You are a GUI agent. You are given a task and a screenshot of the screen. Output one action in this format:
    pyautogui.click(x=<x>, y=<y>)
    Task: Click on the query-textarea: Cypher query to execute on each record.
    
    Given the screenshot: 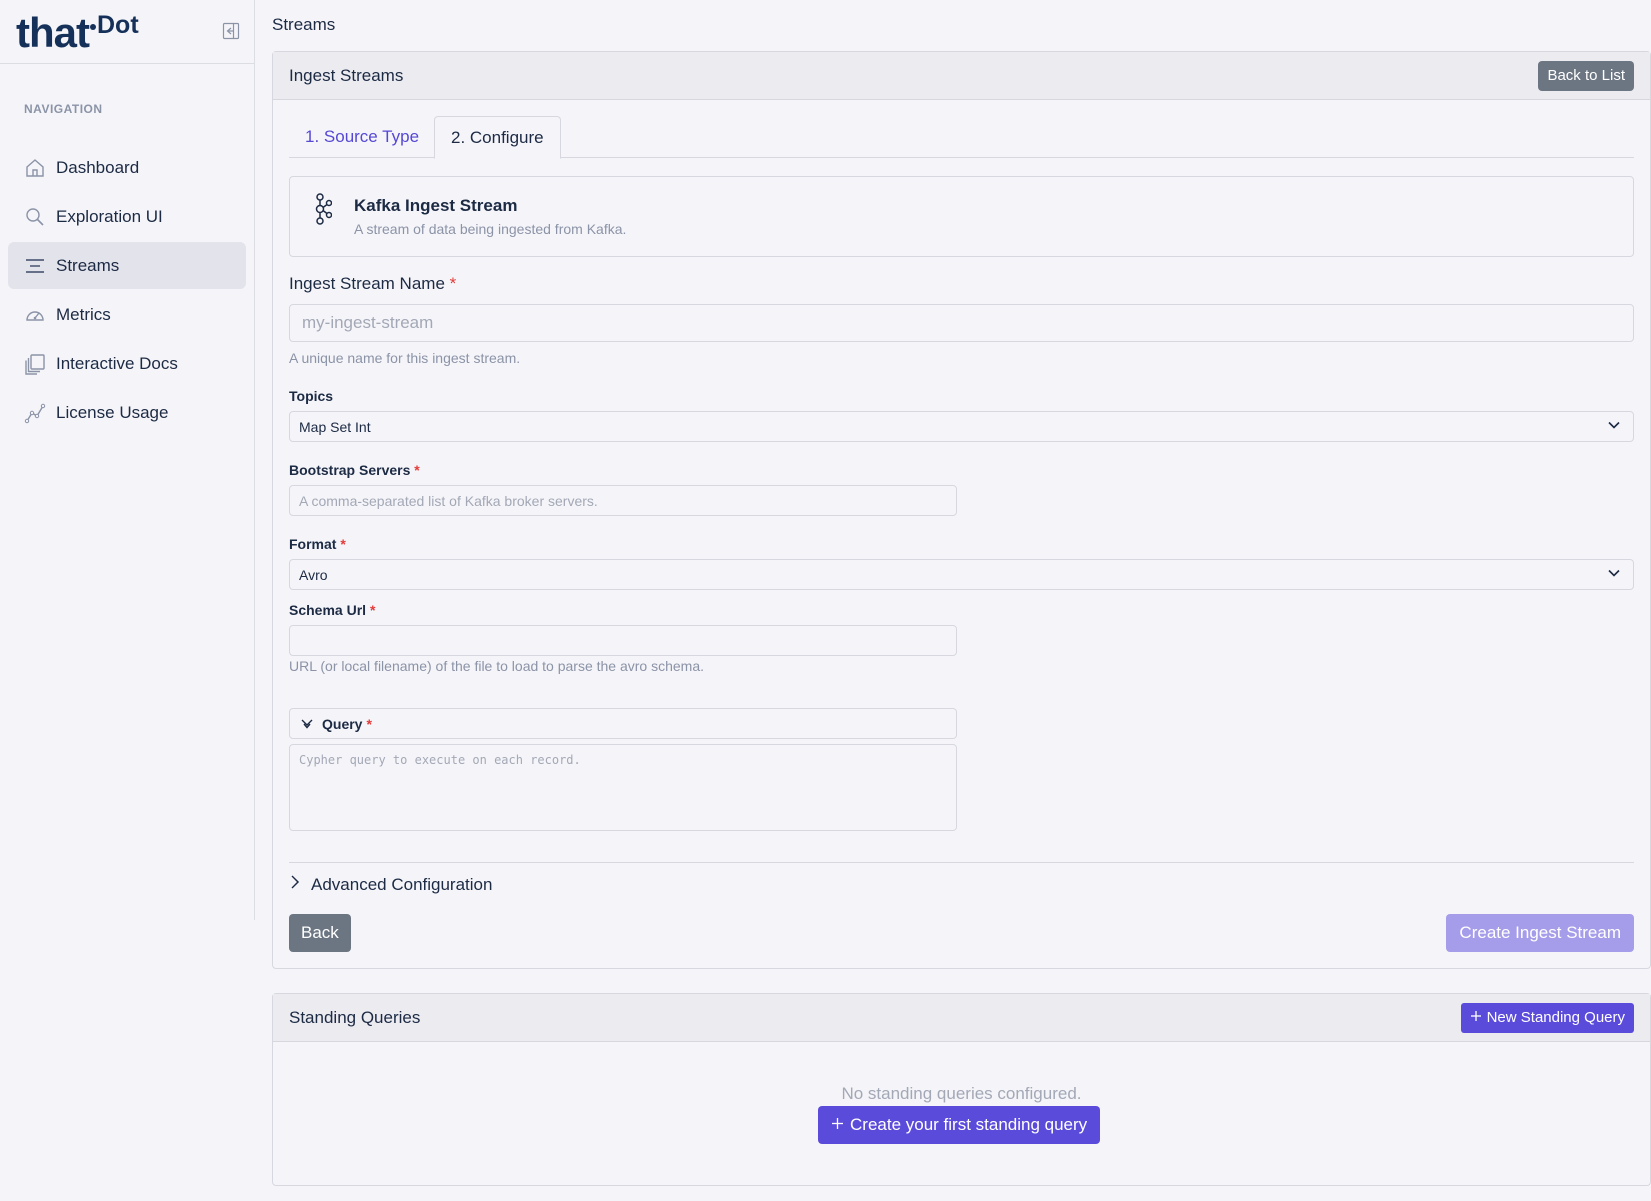 What is the action you would take?
    pyautogui.click(x=623, y=787)
    